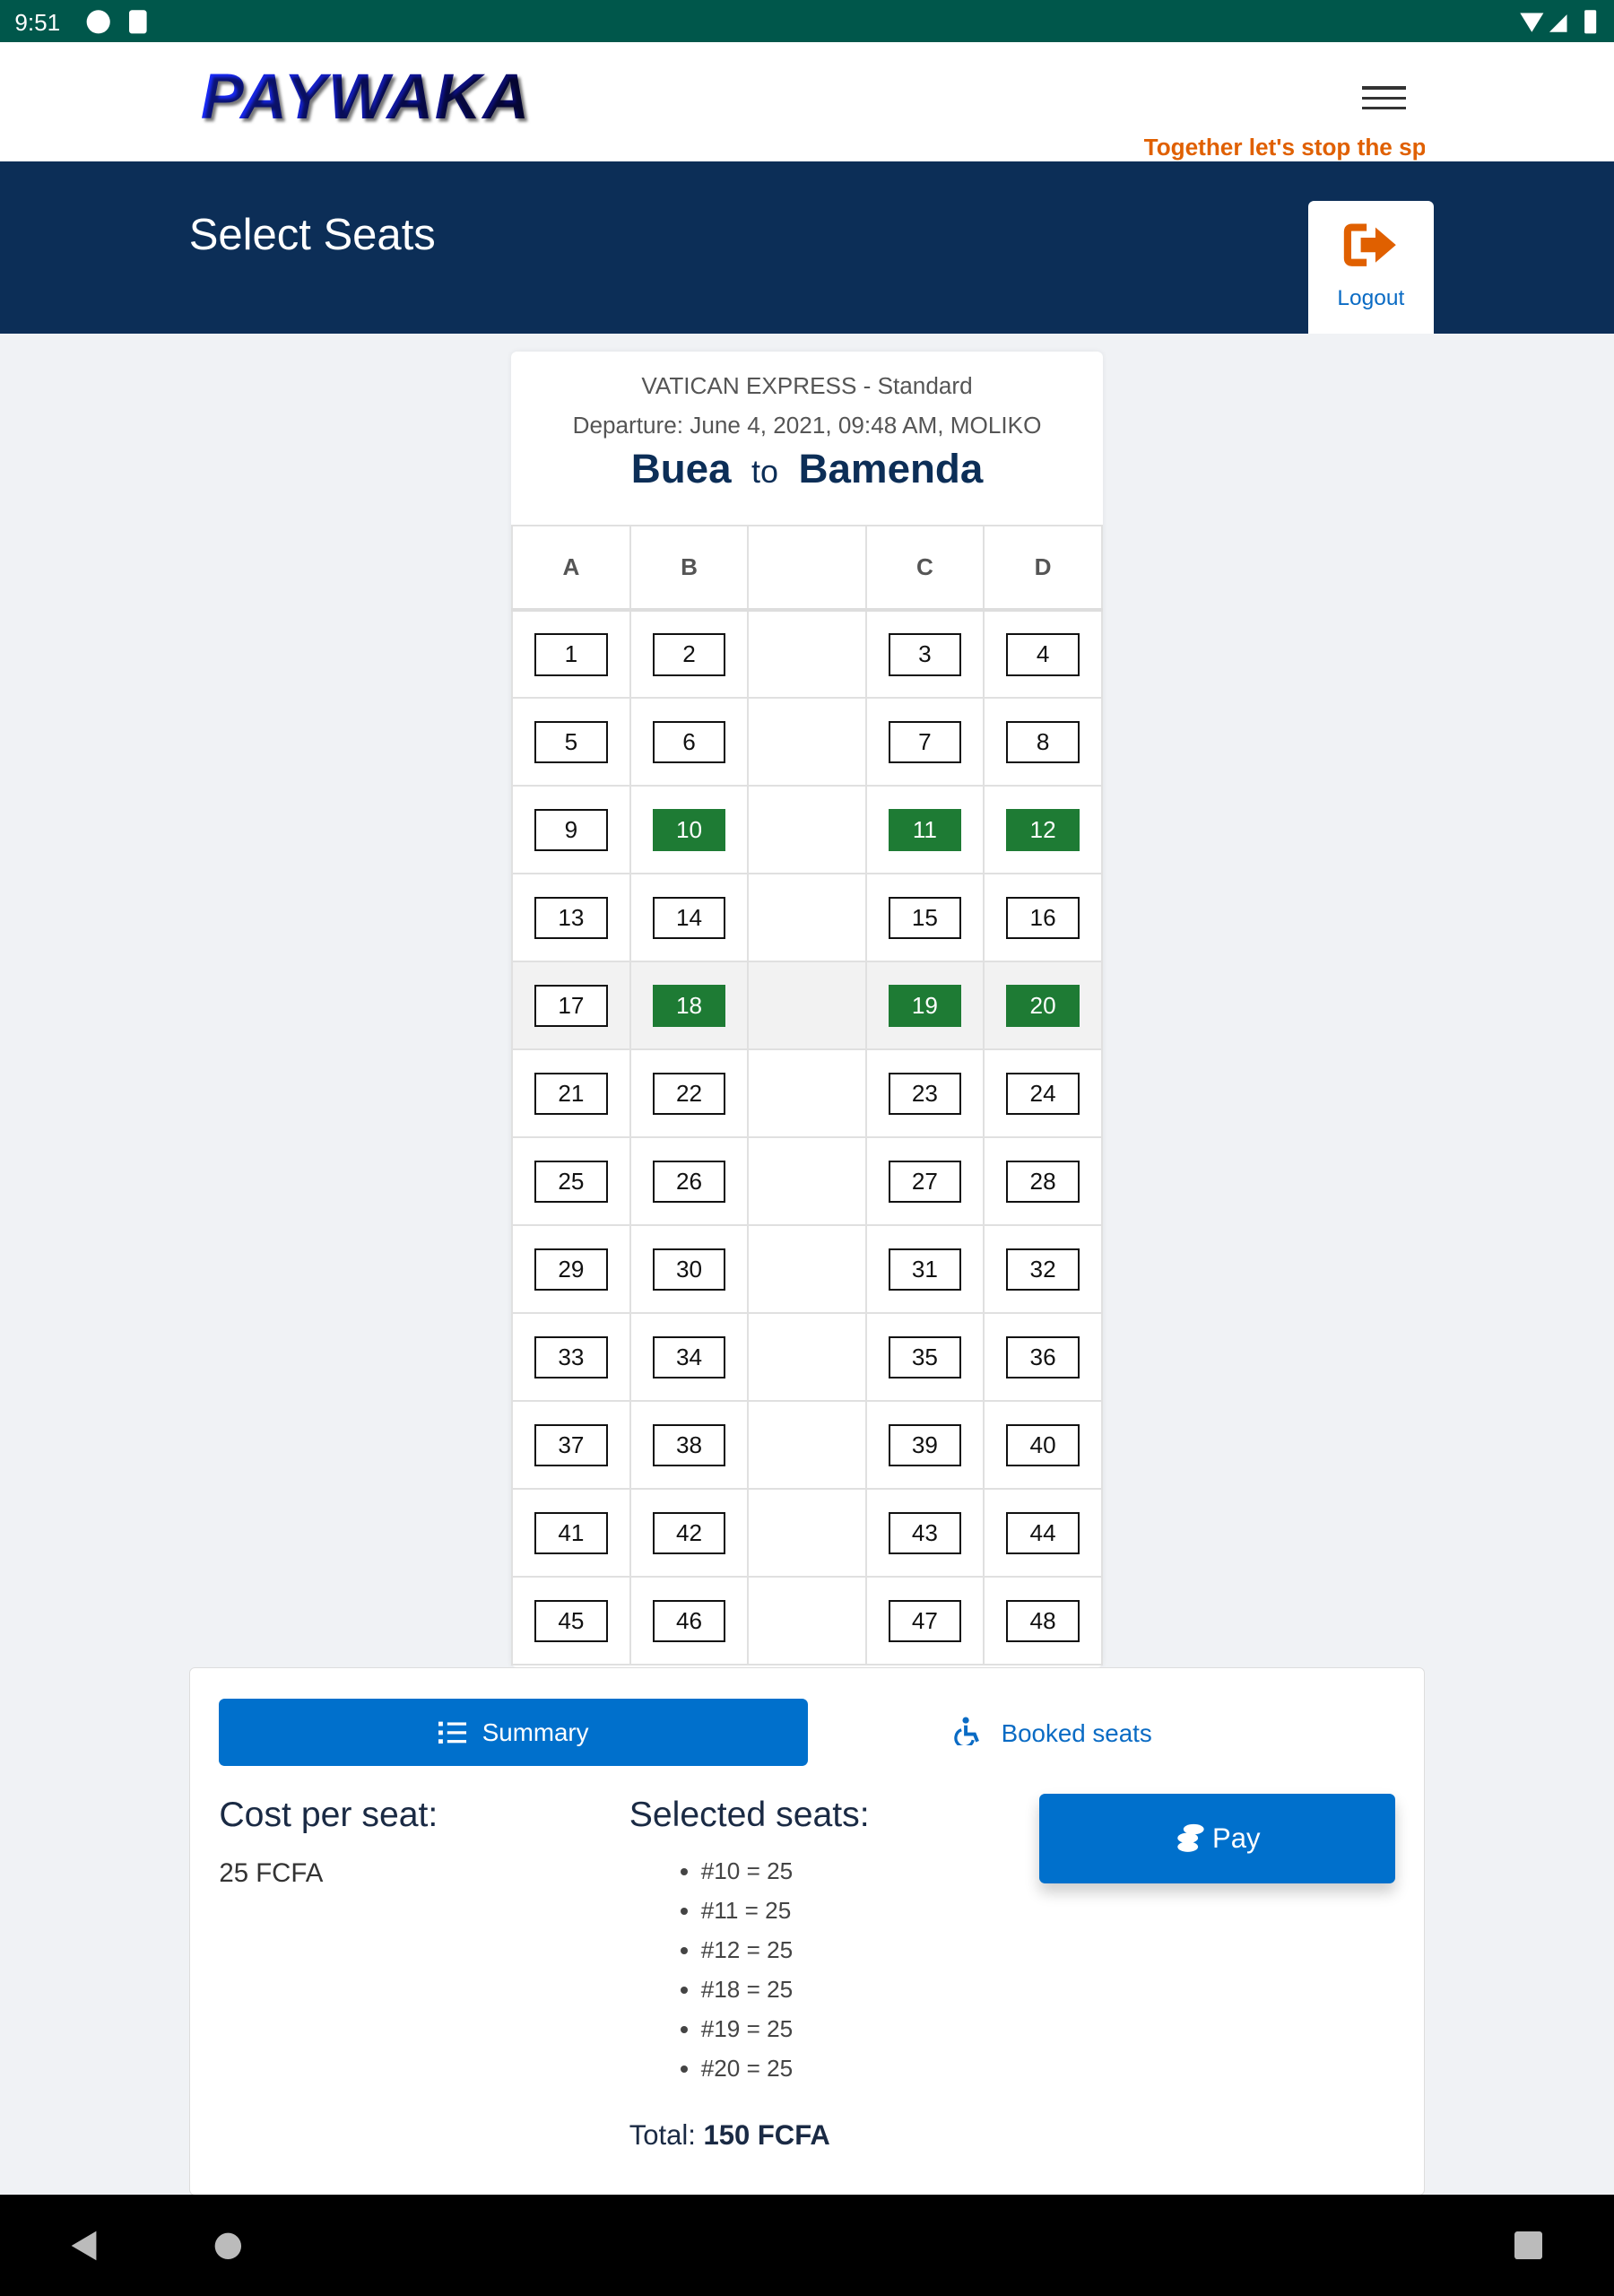 This screenshot has width=1614, height=2296. I want to click on seat-row: 13 14 15 16, so click(807, 918).